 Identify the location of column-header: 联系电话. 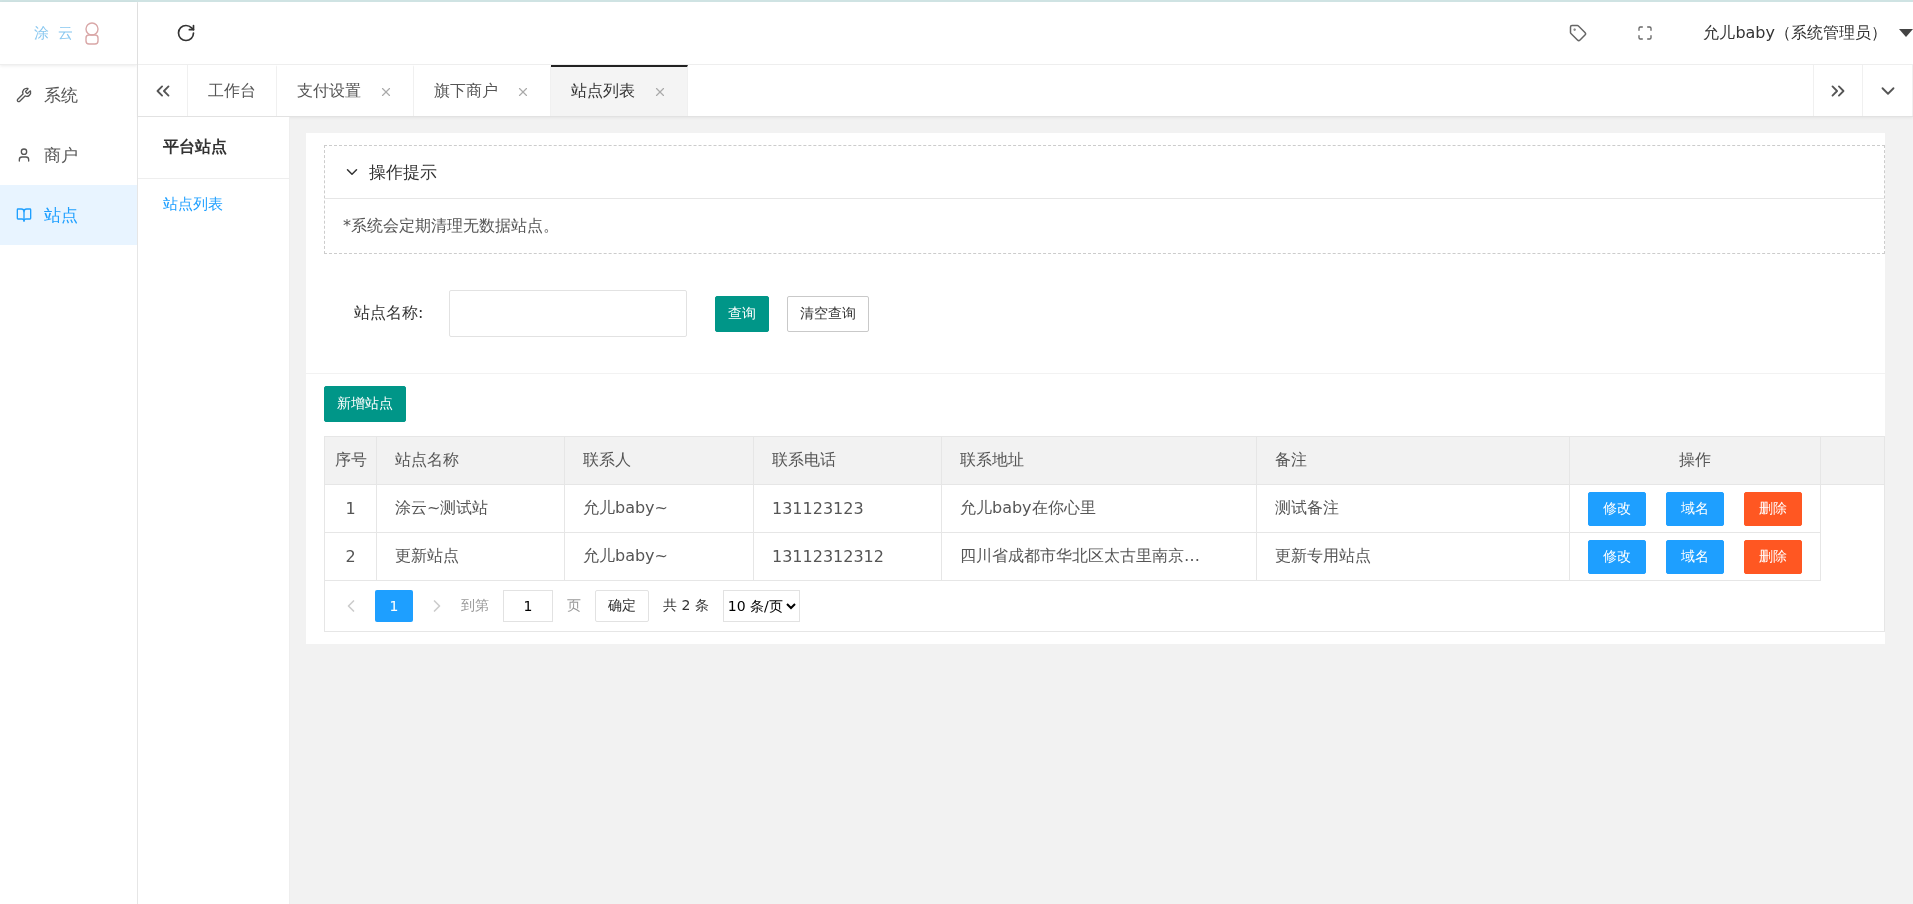
(848, 461).